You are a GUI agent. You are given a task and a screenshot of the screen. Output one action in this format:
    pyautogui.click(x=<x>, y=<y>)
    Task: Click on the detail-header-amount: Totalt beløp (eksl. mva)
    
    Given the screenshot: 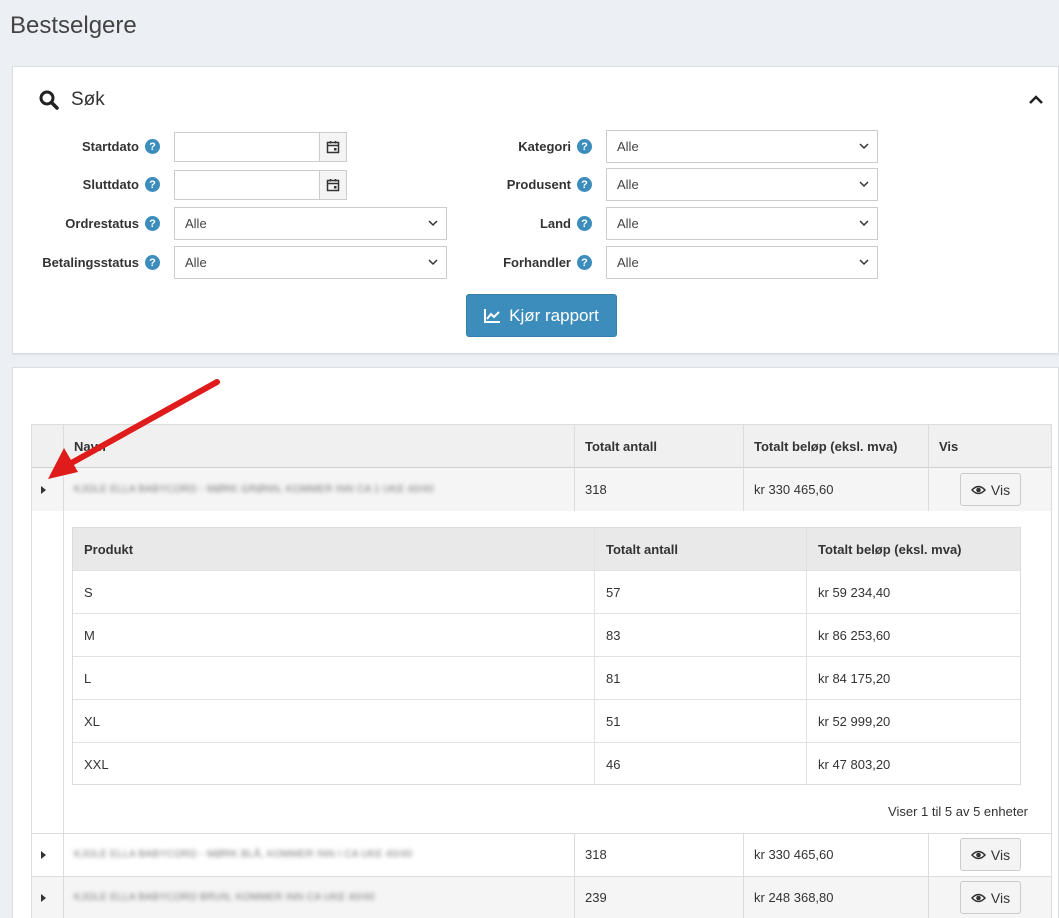 What is the action you would take?
    pyautogui.click(x=890, y=549)
    